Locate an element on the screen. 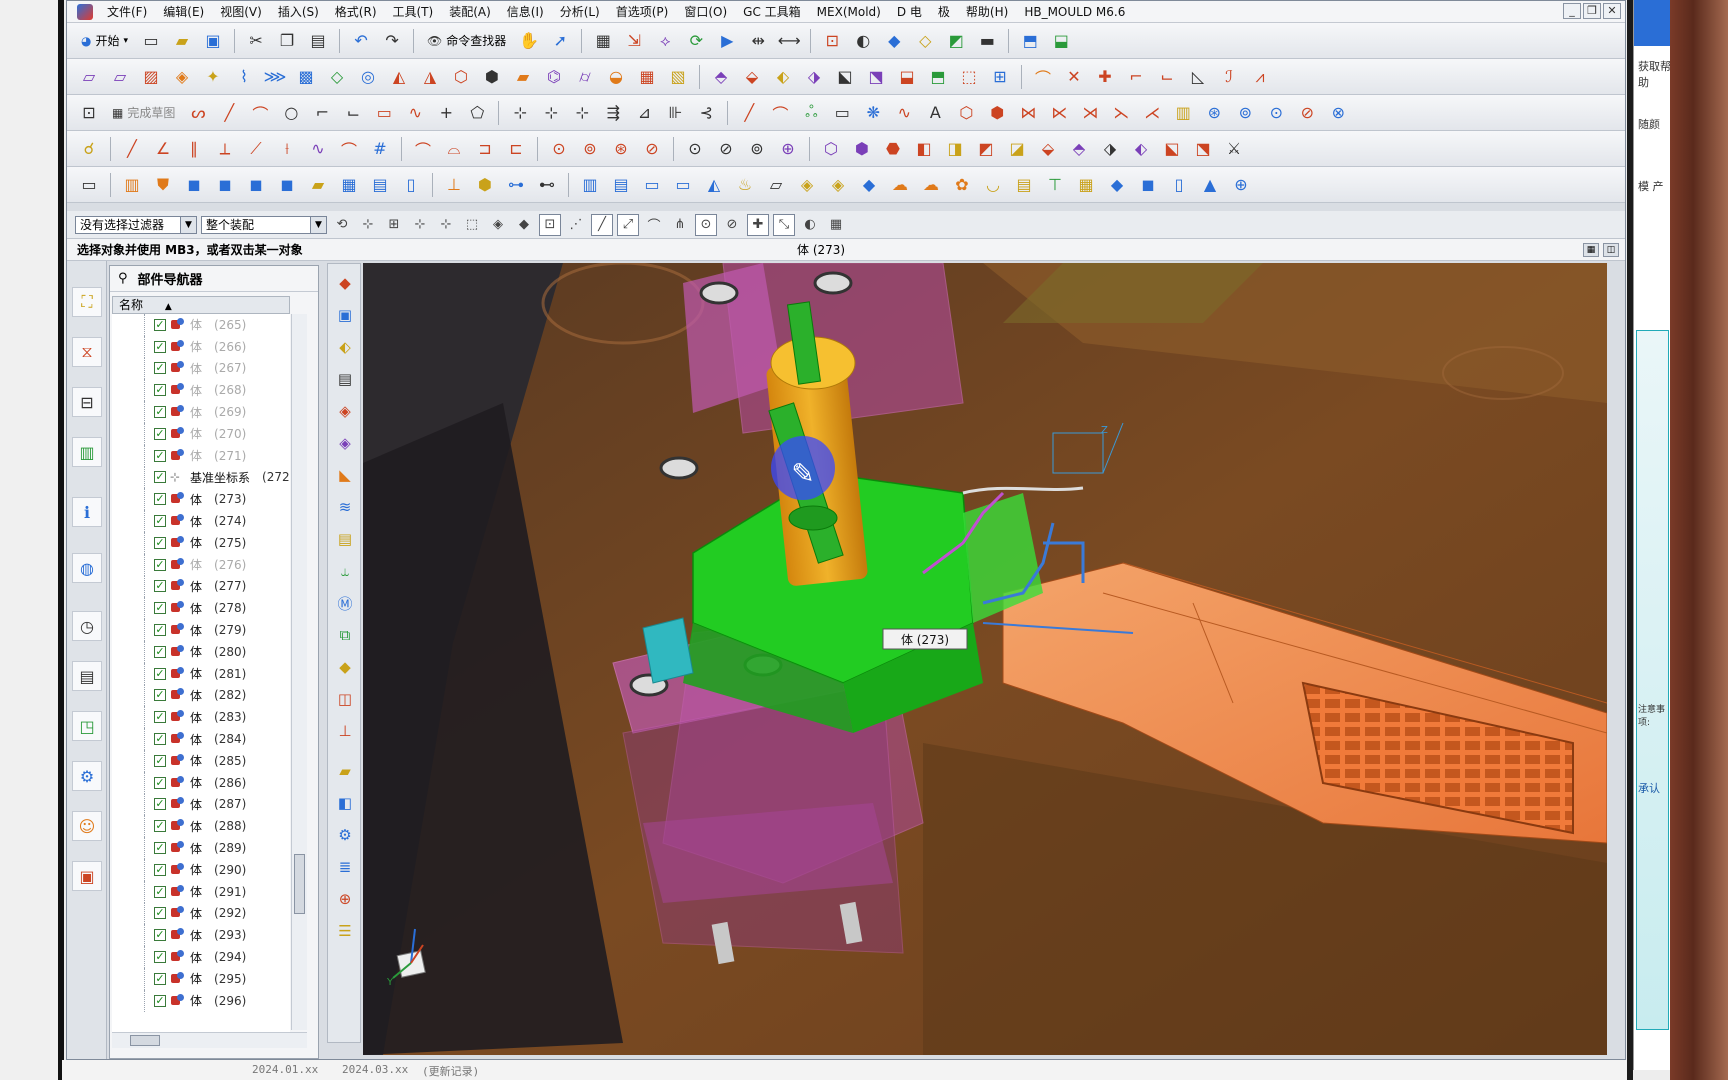 The height and width of the screenshot is (1080, 1728). navigator-row: ✓ 体 (281) is located at coordinates (201, 673).